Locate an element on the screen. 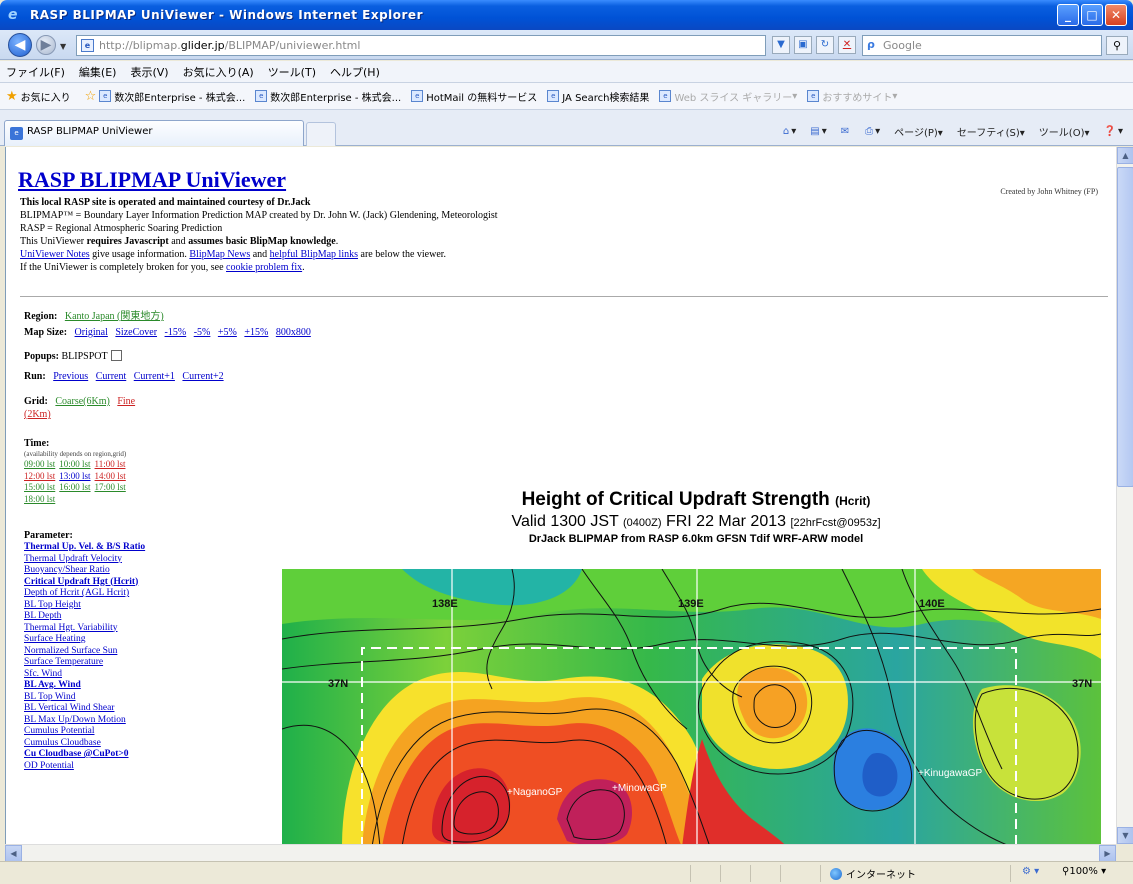 The width and height of the screenshot is (1133, 884). time-link: 09:00 lst is located at coordinates (39, 464).